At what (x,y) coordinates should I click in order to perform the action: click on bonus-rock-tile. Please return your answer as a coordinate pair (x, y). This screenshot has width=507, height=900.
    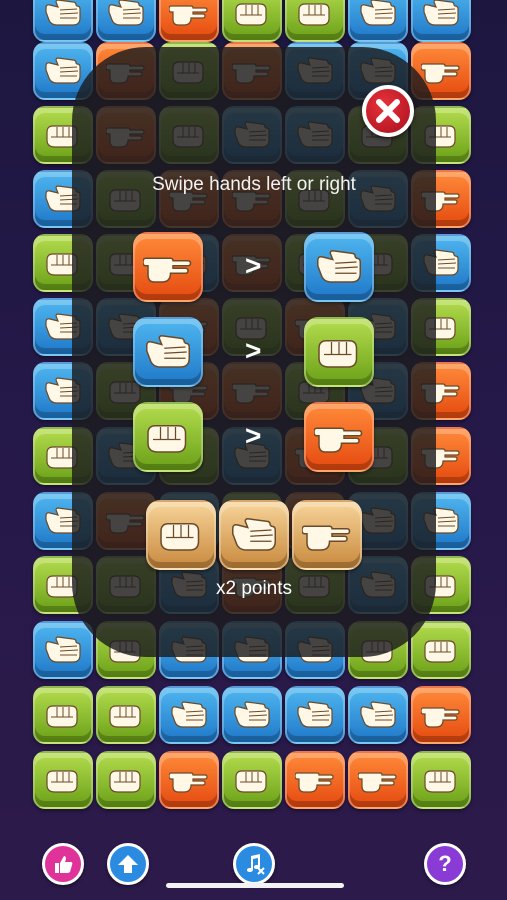
    Looking at the image, I should click on (181, 535).